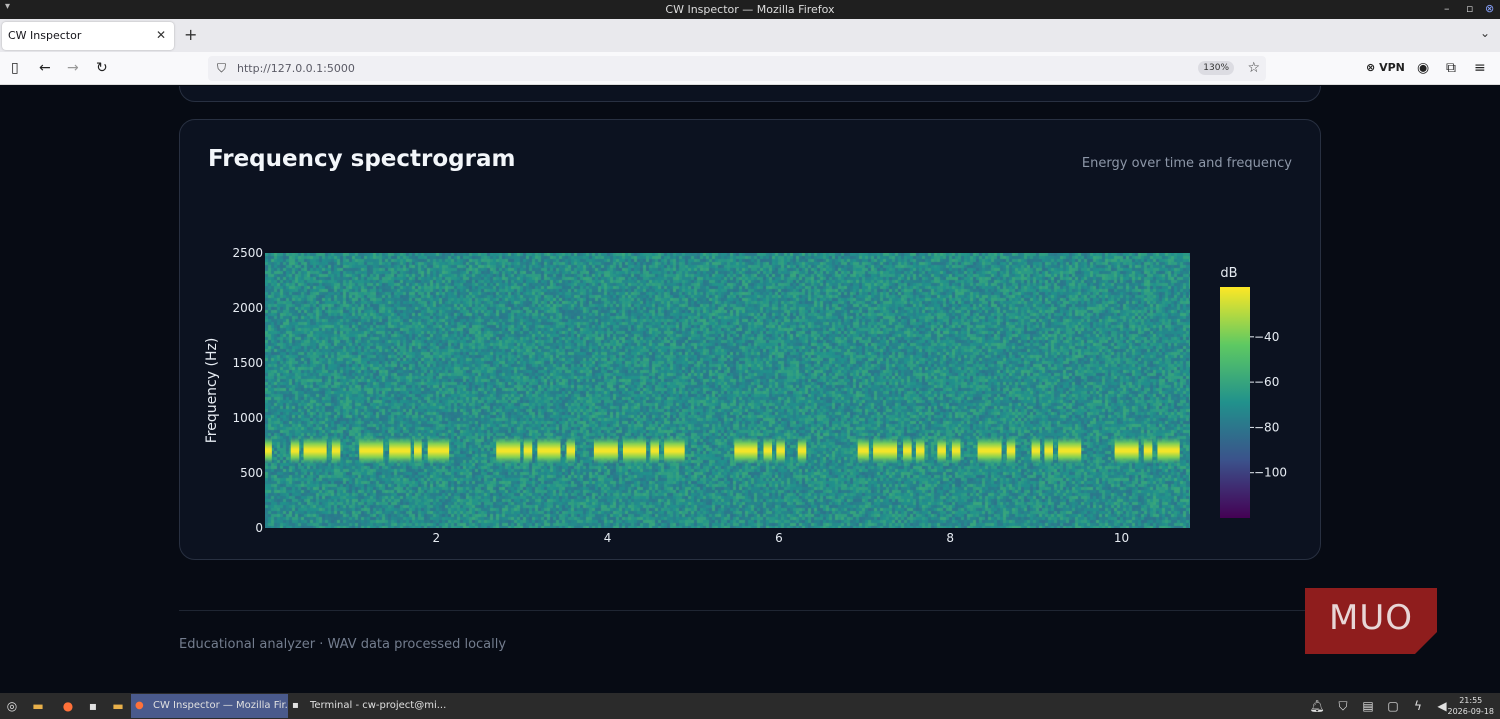  Describe the element at coordinates (1393, 706) in the screenshot. I see `window-tray-icon: ▢` at that location.